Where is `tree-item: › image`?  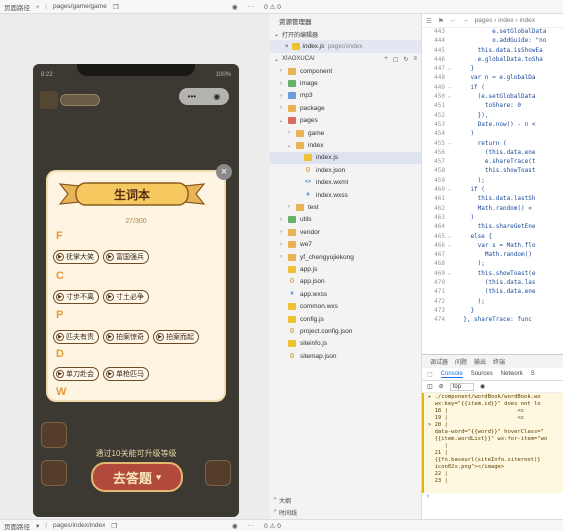
tree-item: › image is located at coordinates (345, 83).